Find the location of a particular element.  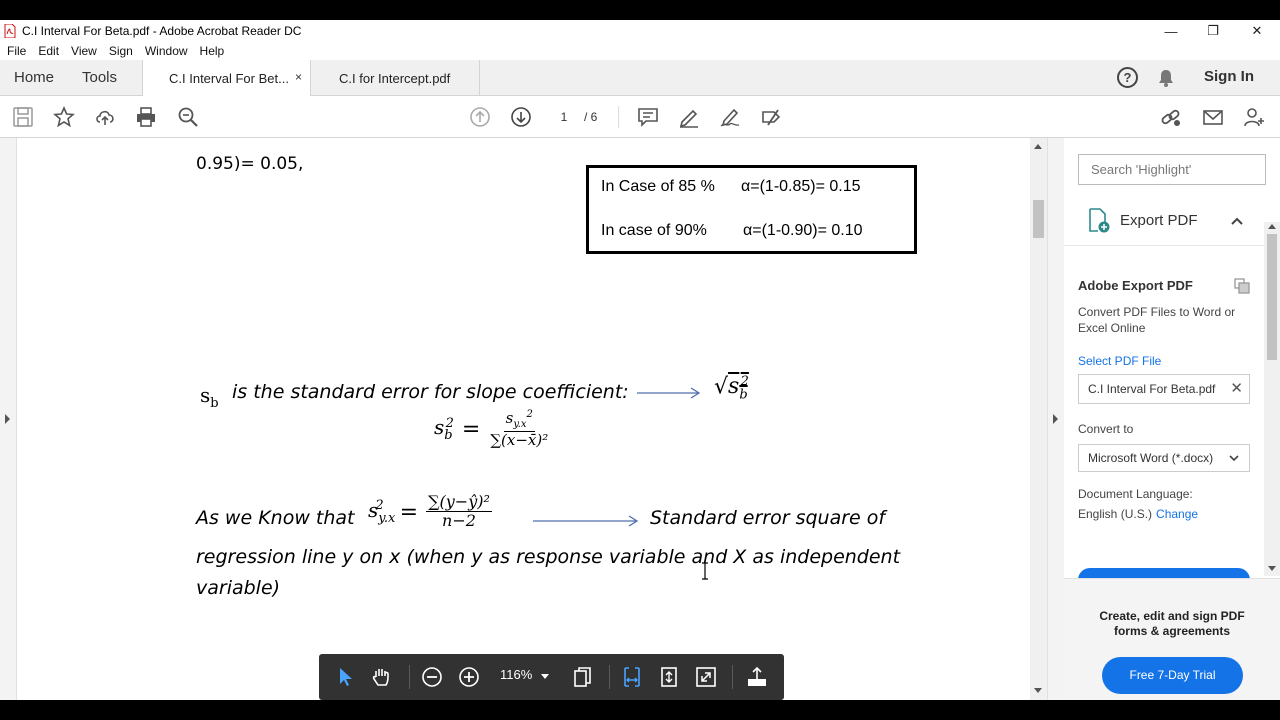

side-panel-scrollbar is located at coordinates (1272, 399).